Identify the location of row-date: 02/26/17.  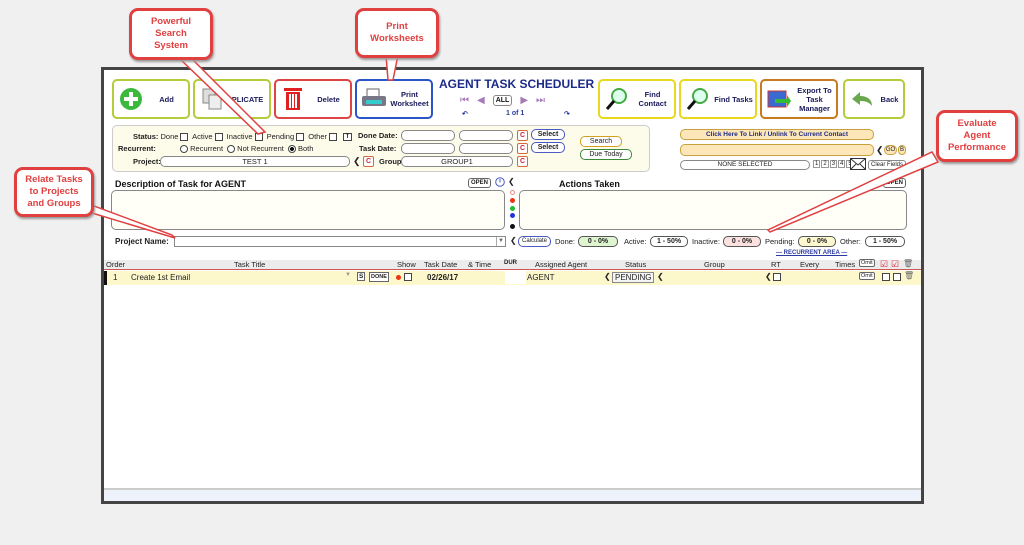
(442, 277).